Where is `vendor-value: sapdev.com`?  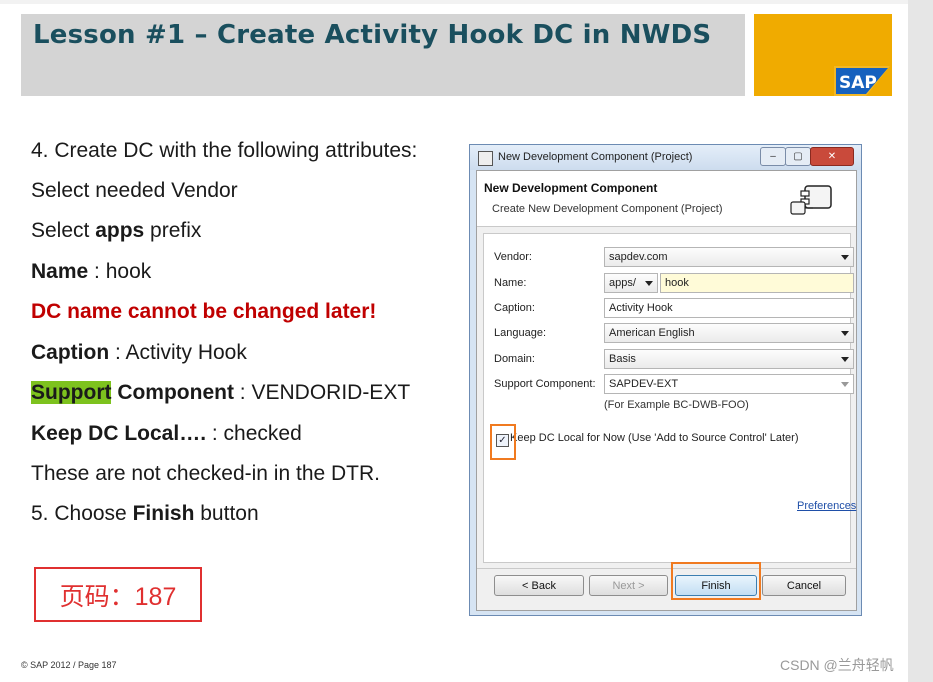 vendor-value: sapdev.com is located at coordinates (638, 257).